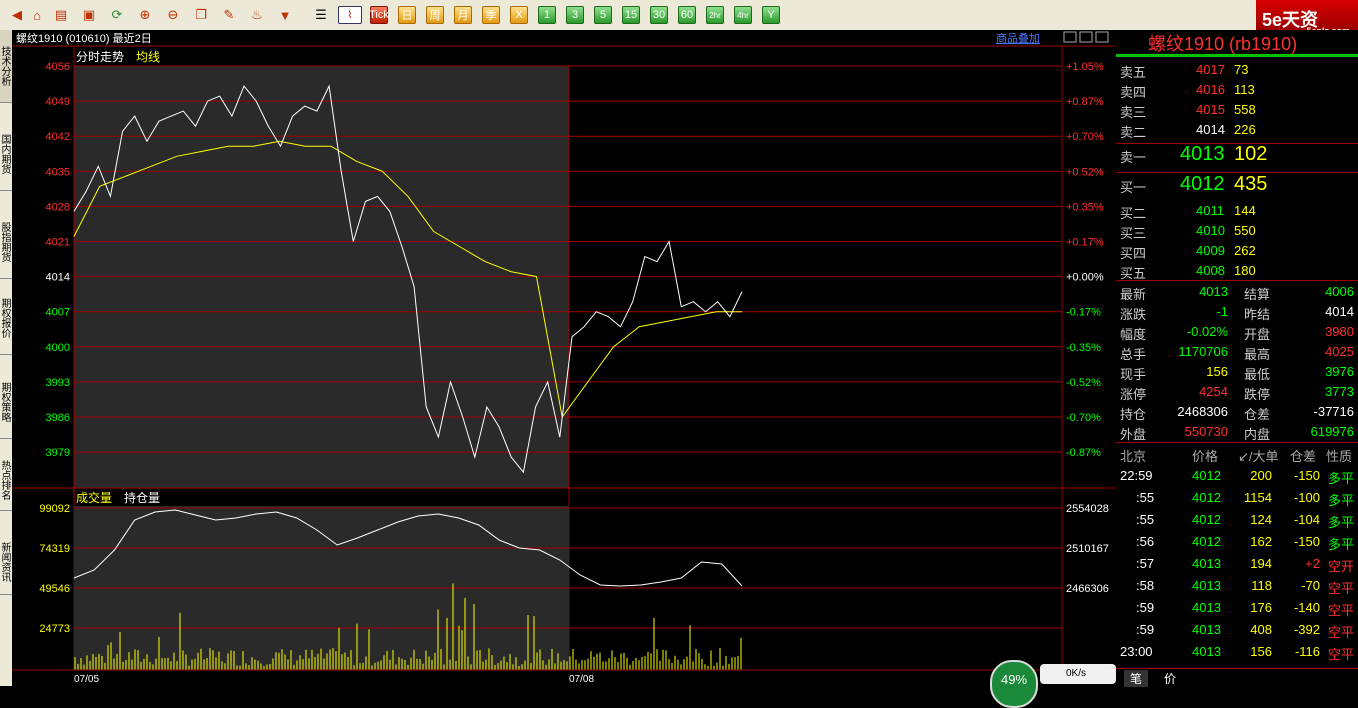 The image size is (1358, 708). I want to click on tab-hot-ranking: 热点排名, so click(6, 480).